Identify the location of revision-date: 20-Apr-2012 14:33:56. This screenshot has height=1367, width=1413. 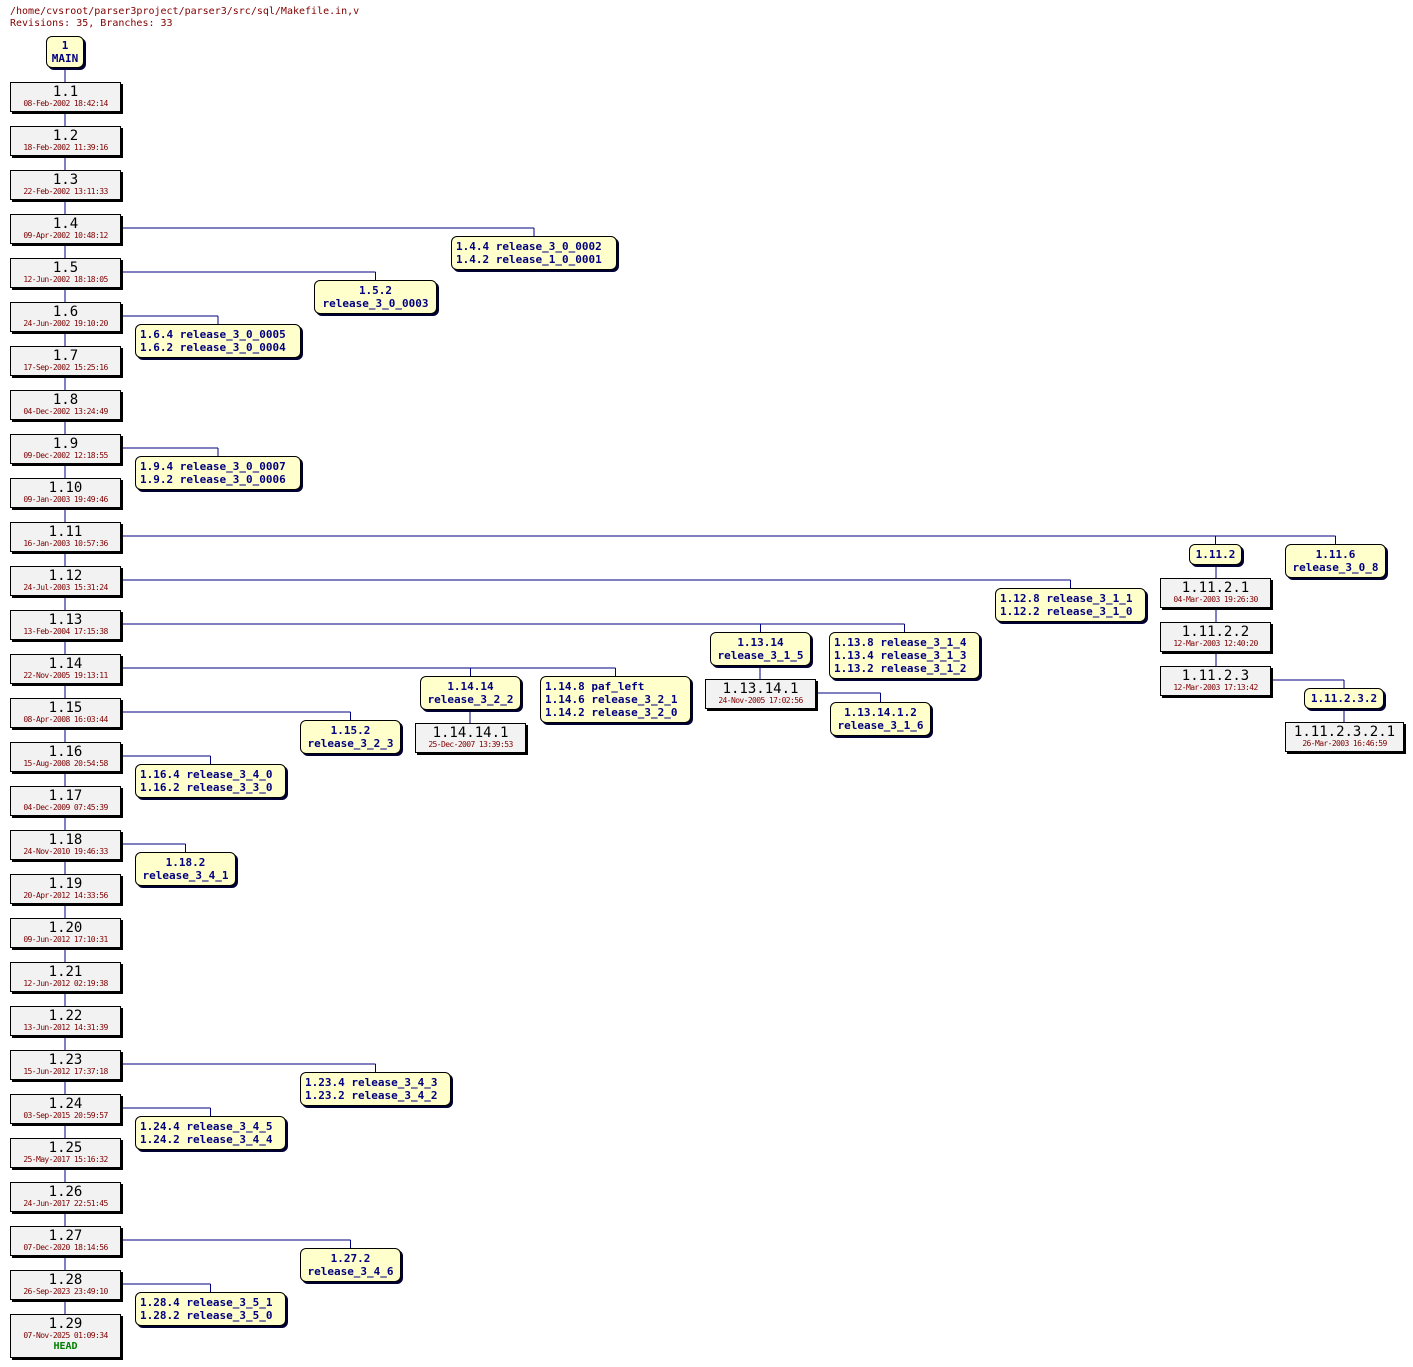
(65, 895).